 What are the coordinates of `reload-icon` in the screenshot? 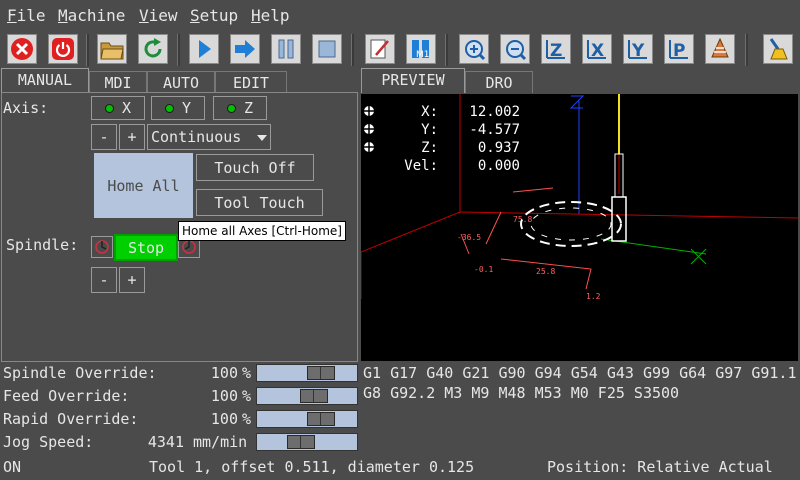 It's located at (153, 48).